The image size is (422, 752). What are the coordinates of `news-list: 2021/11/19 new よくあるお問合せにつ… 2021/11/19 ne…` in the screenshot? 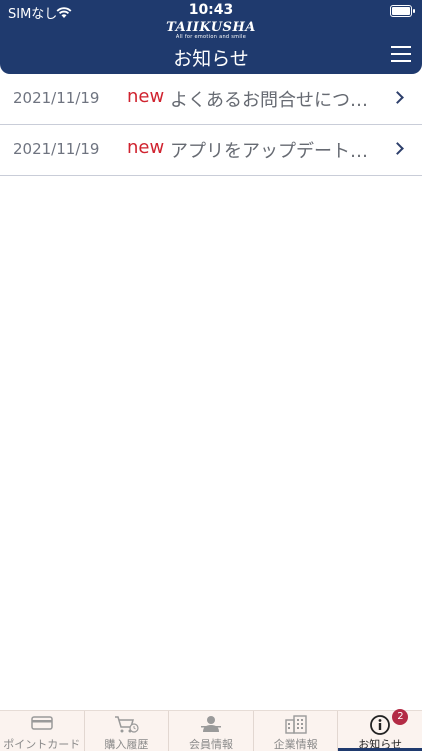 It's located at (211, 125).